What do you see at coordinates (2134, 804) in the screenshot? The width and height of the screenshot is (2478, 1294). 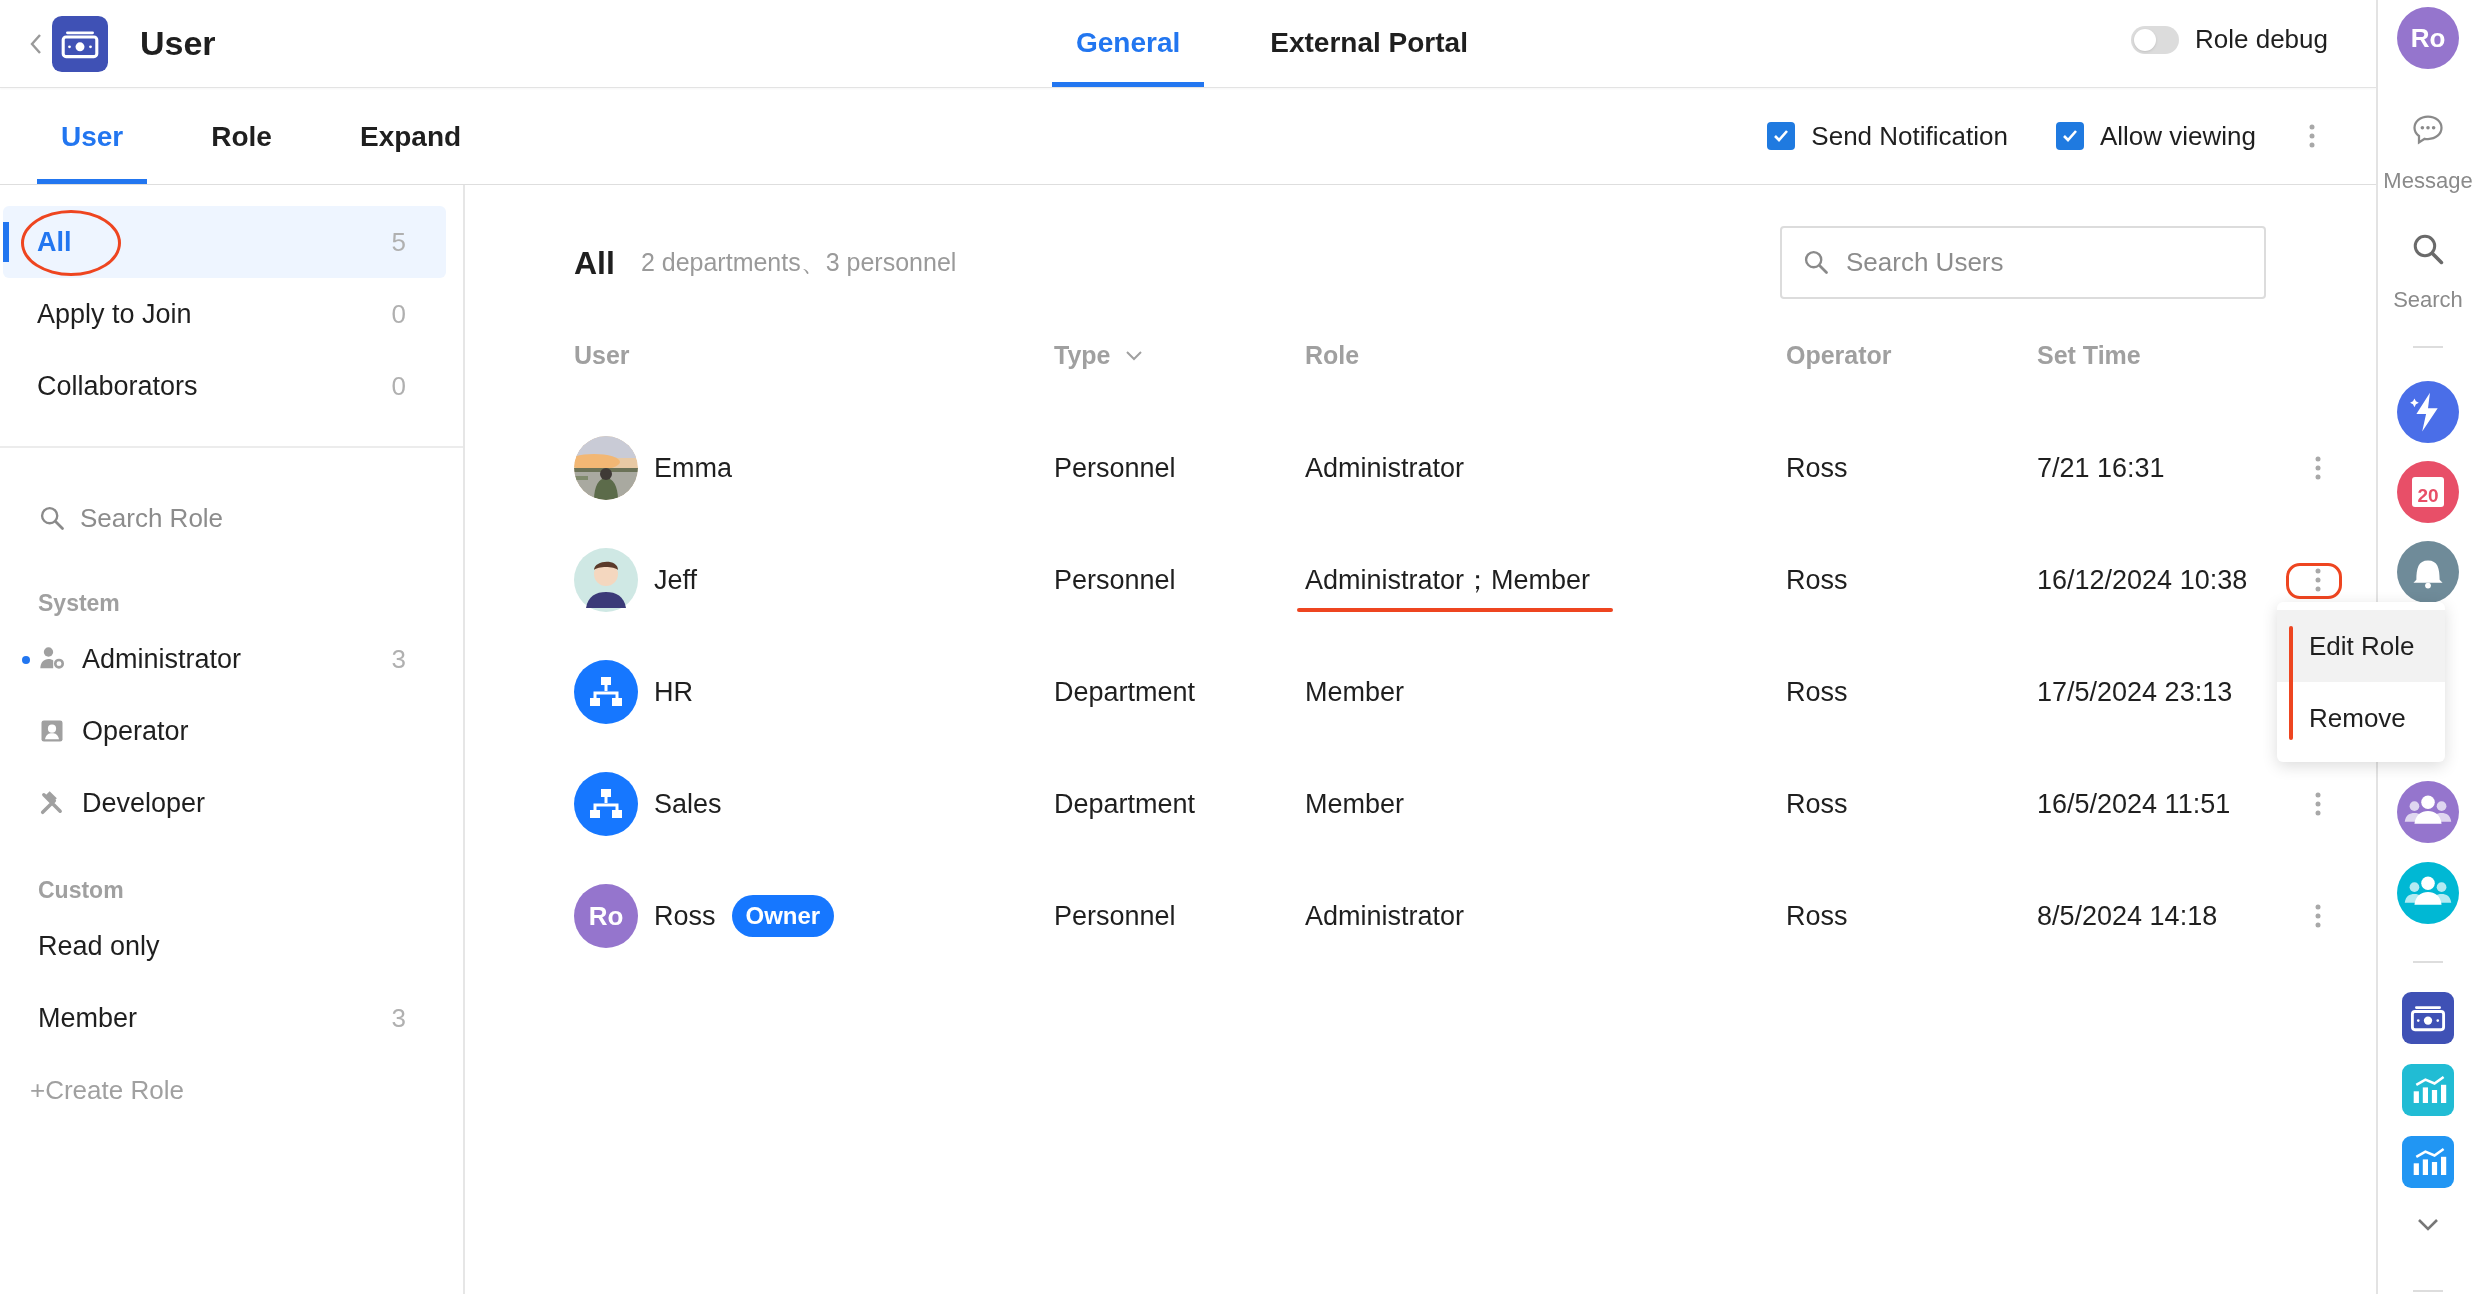 I see `table-cell-text: 16/5/2024 11:51` at bounding box center [2134, 804].